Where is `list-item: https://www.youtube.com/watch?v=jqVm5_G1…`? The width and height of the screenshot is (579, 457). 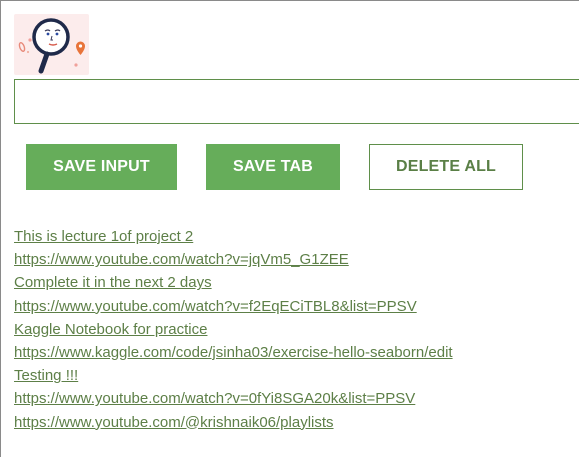 list-item: https://www.youtube.com/watch?v=jqVm5_G1… is located at coordinates (233, 261).